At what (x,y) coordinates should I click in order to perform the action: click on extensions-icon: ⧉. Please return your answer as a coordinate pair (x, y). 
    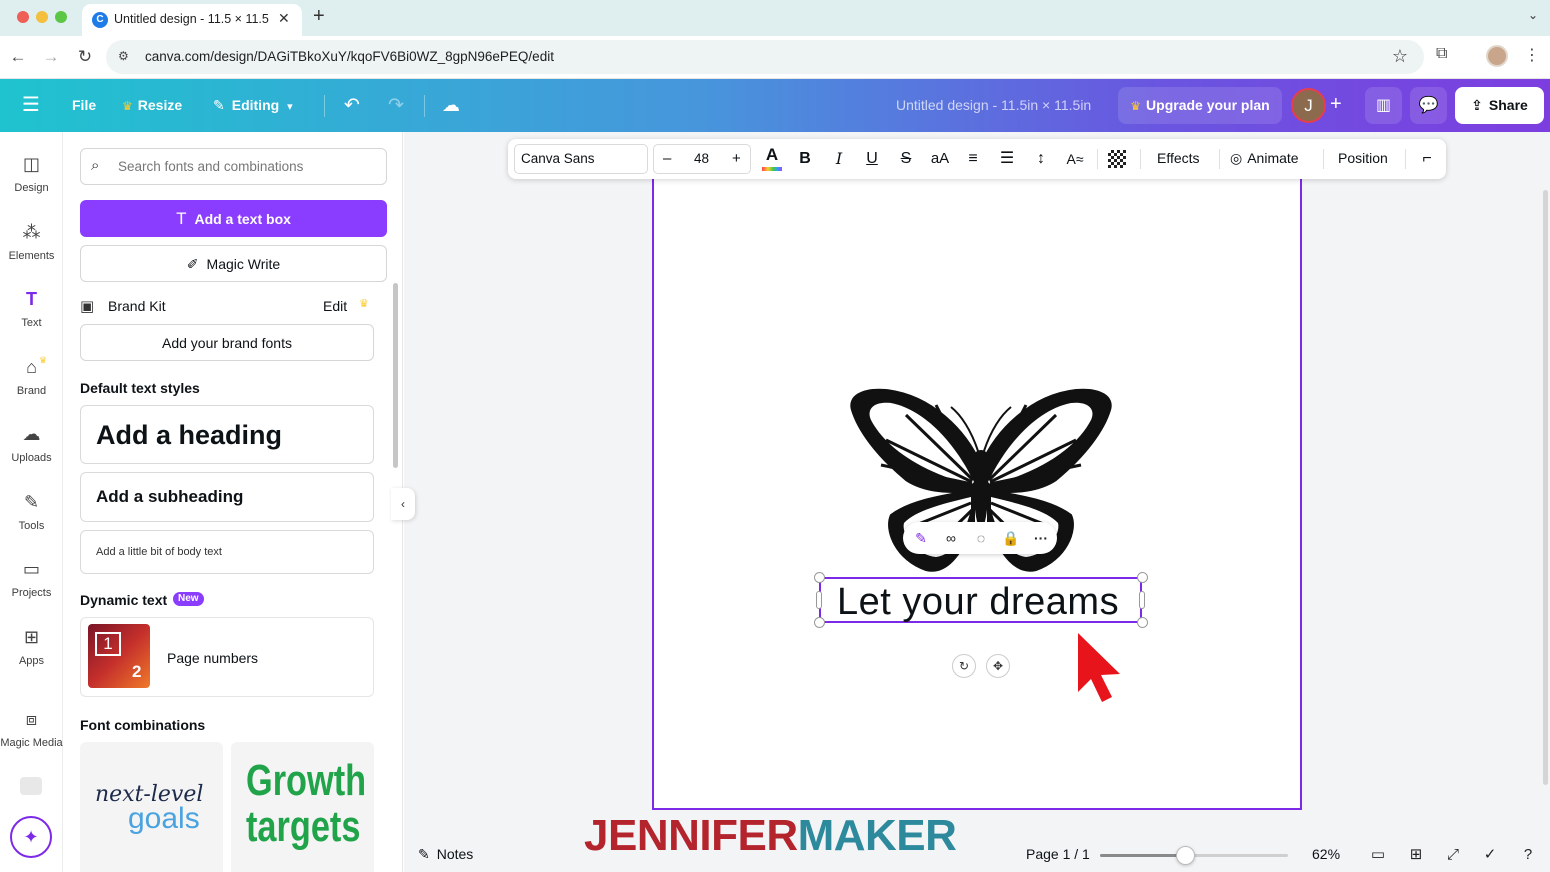
    Looking at the image, I should click on (1441, 54).